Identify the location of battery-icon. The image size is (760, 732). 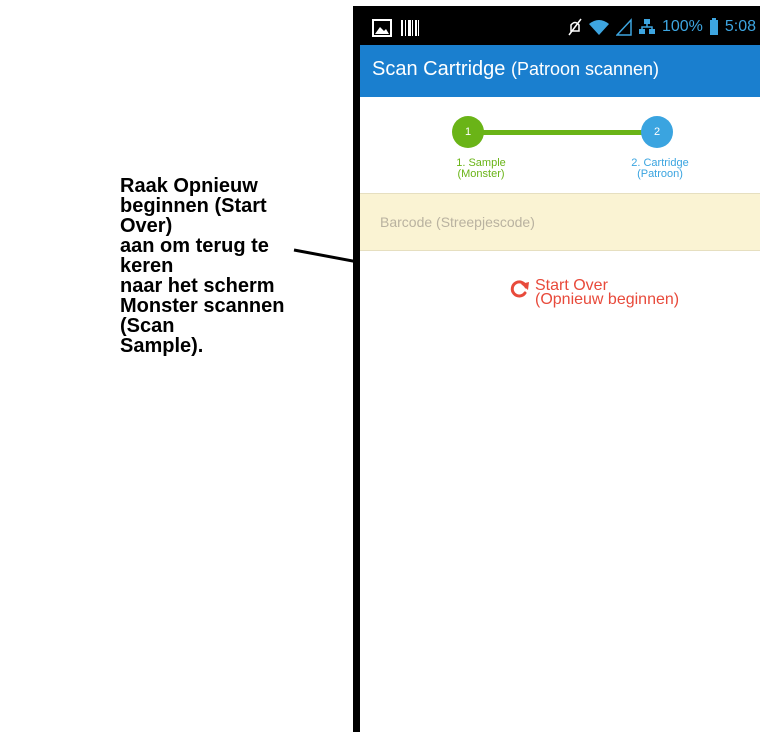
(713, 26).